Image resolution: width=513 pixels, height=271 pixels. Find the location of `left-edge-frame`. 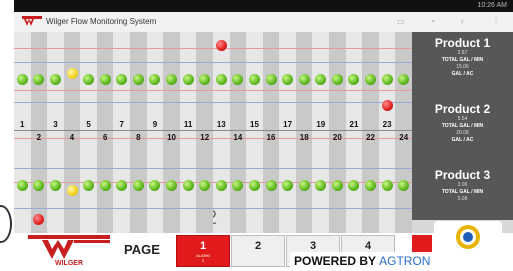

left-edge-frame is located at coordinates (7, 135).